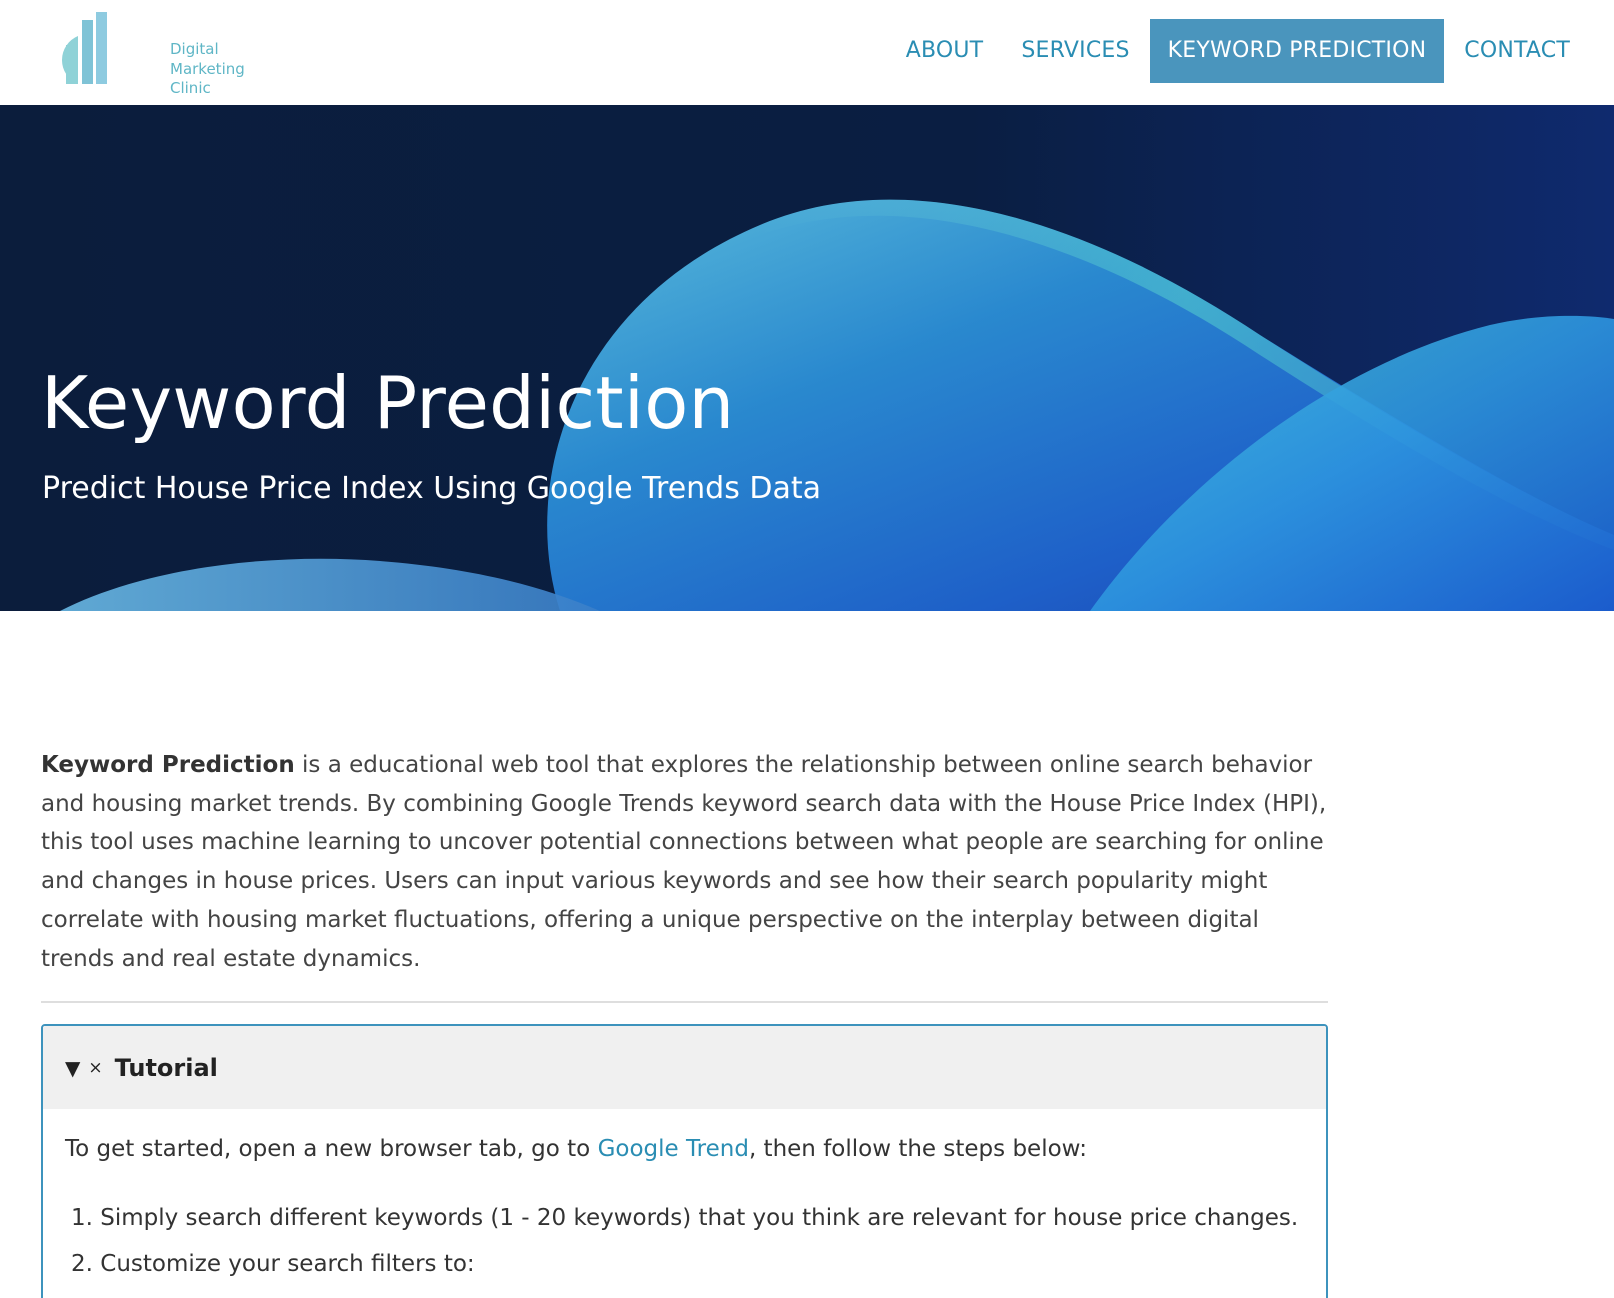 This screenshot has width=1614, height=1298. What do you see at coordinates (388, 403) in the screenshot?
I see `page-title: Keyword Prediction` at bounding box center [388, 403].